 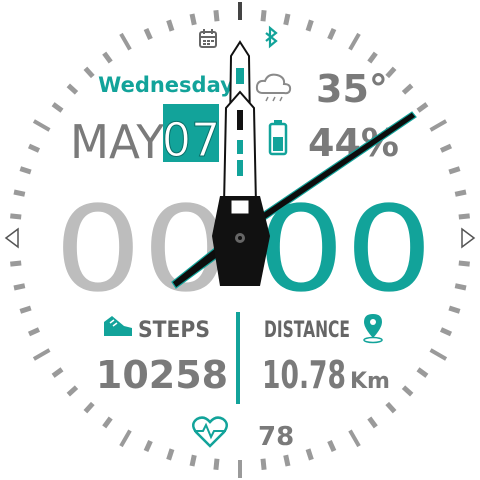 What do you see at coordinates (370, 381) in the screenshot?
I see `distance-unit: Km` at bounding box center [370, 381].